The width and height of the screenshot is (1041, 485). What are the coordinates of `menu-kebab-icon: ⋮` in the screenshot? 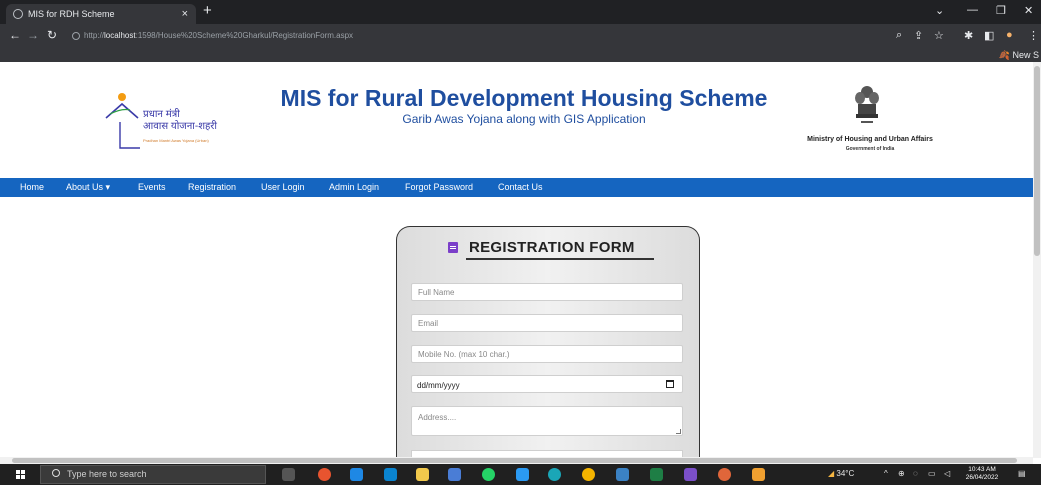 It's located at (1033, 35).